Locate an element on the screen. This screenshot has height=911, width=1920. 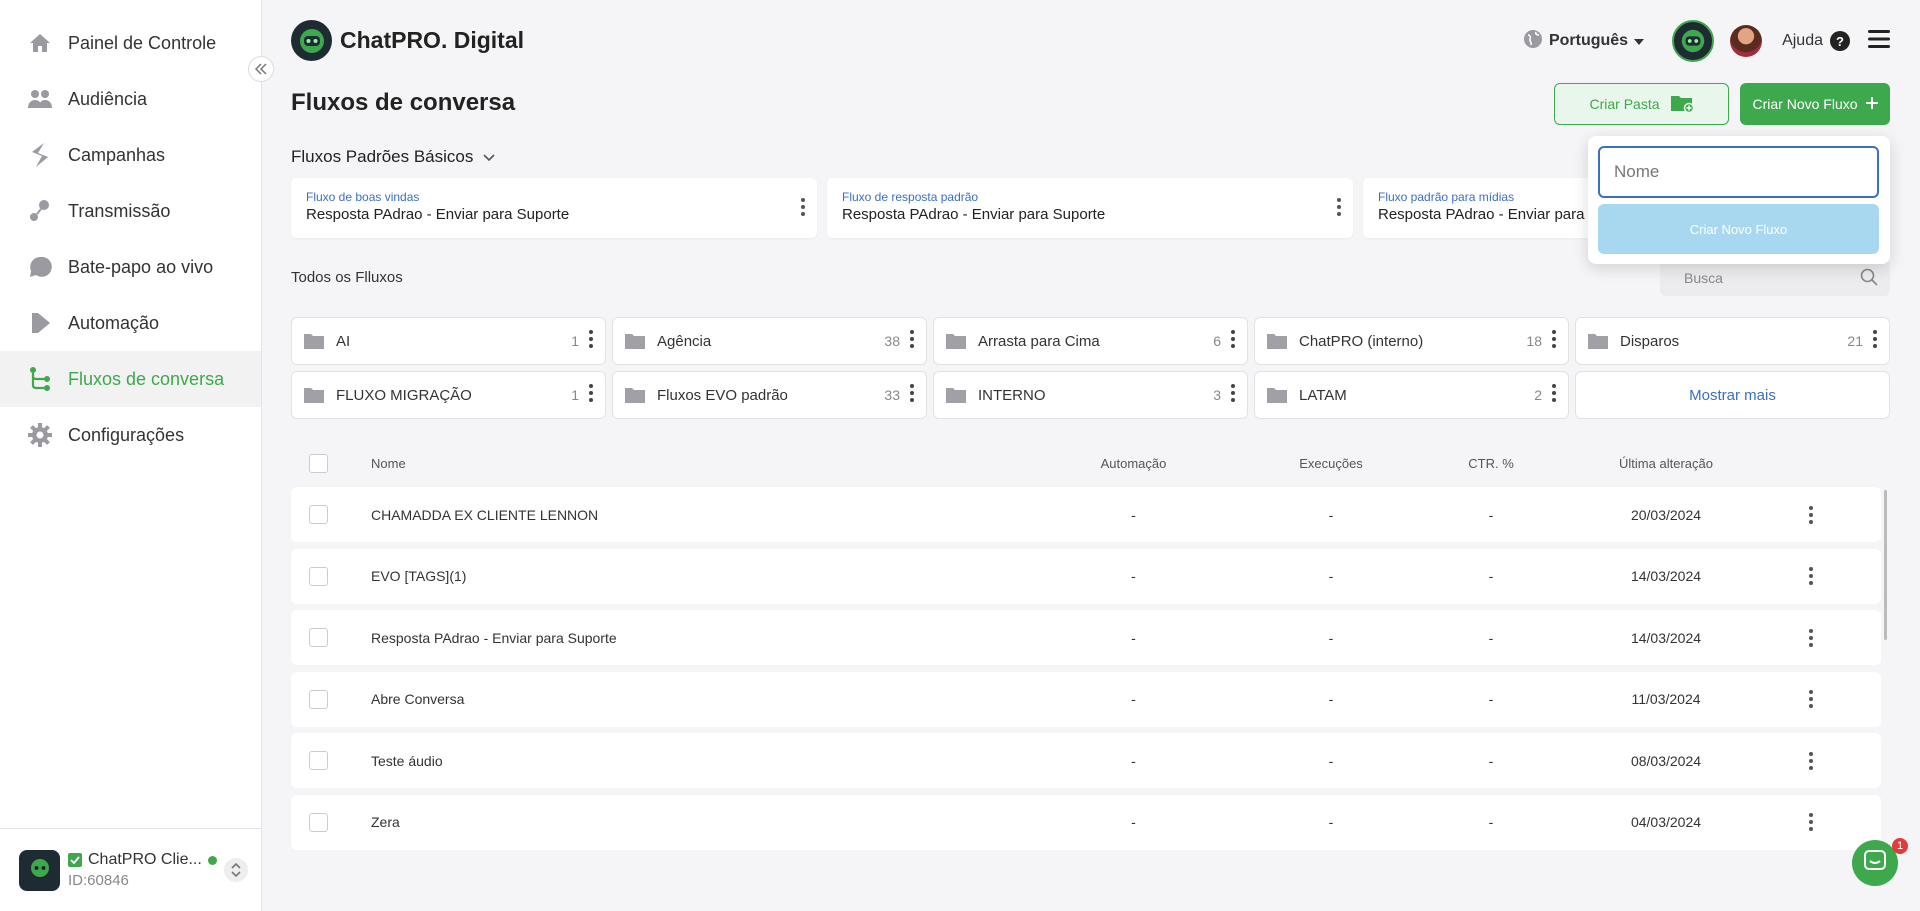
create-folder-button: Criar Pasta is located at coordinates (1641, 104).